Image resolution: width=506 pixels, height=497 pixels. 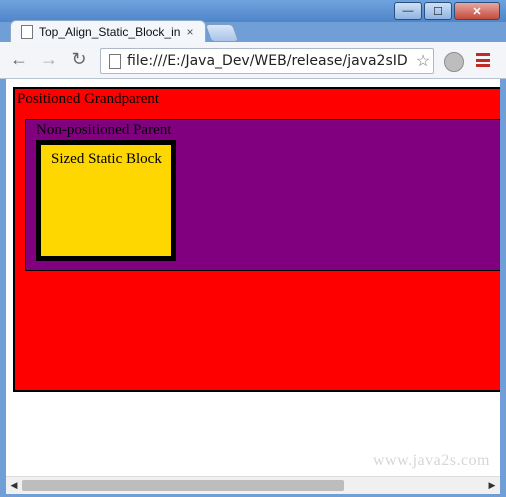 What do you see at coordinates (115, 61) in the screenshot?
I see `page-icon` at bounding box center [115, 61].